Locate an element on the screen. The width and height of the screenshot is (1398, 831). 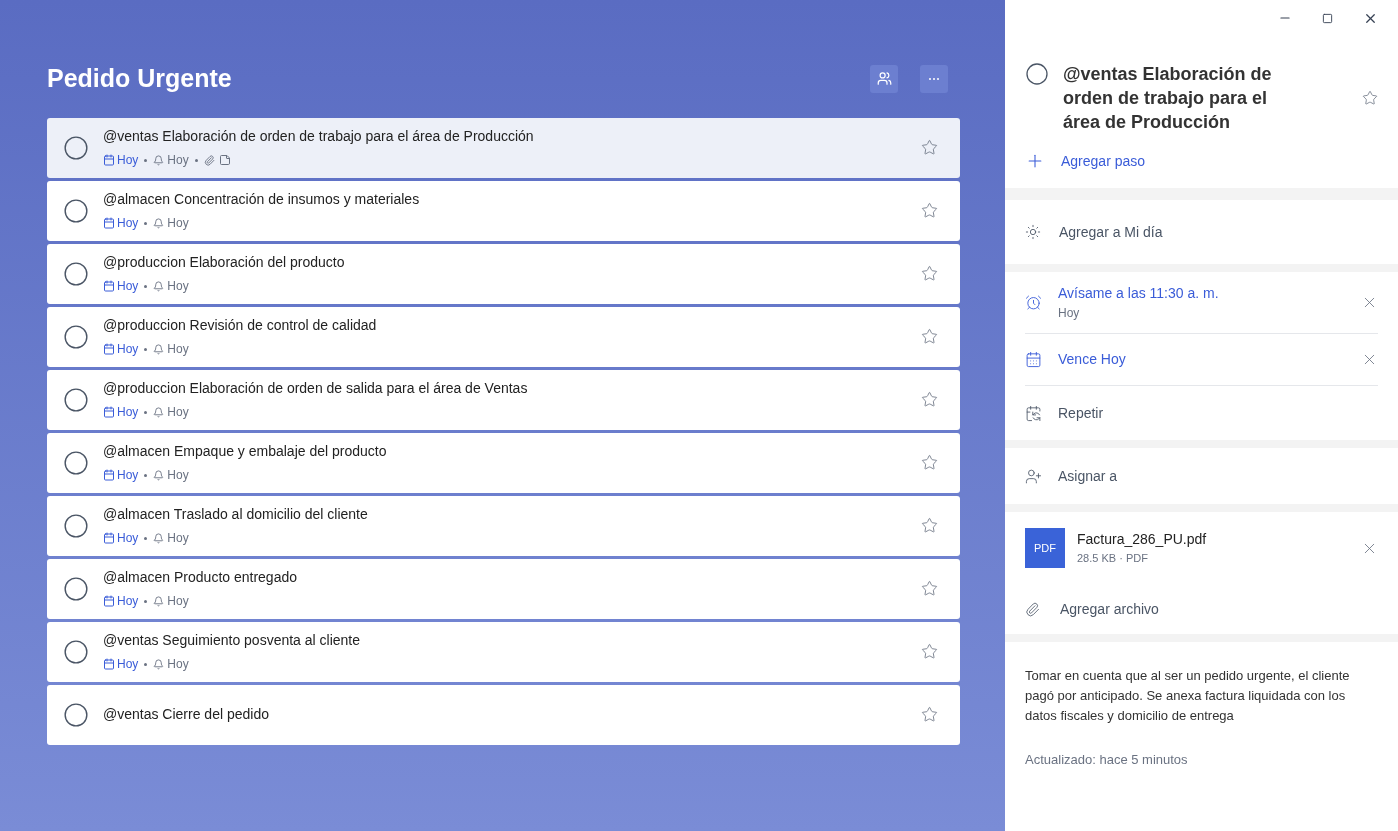
maximize-icon is located at coordinates (1327, 18).